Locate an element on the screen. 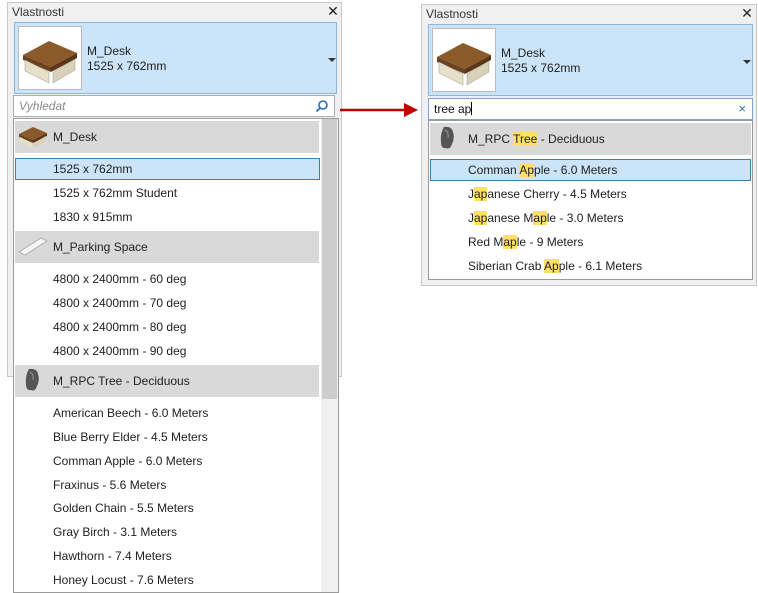  list-item: Golden Chain - 5.5 Meters is located at coordinates (104, 508).